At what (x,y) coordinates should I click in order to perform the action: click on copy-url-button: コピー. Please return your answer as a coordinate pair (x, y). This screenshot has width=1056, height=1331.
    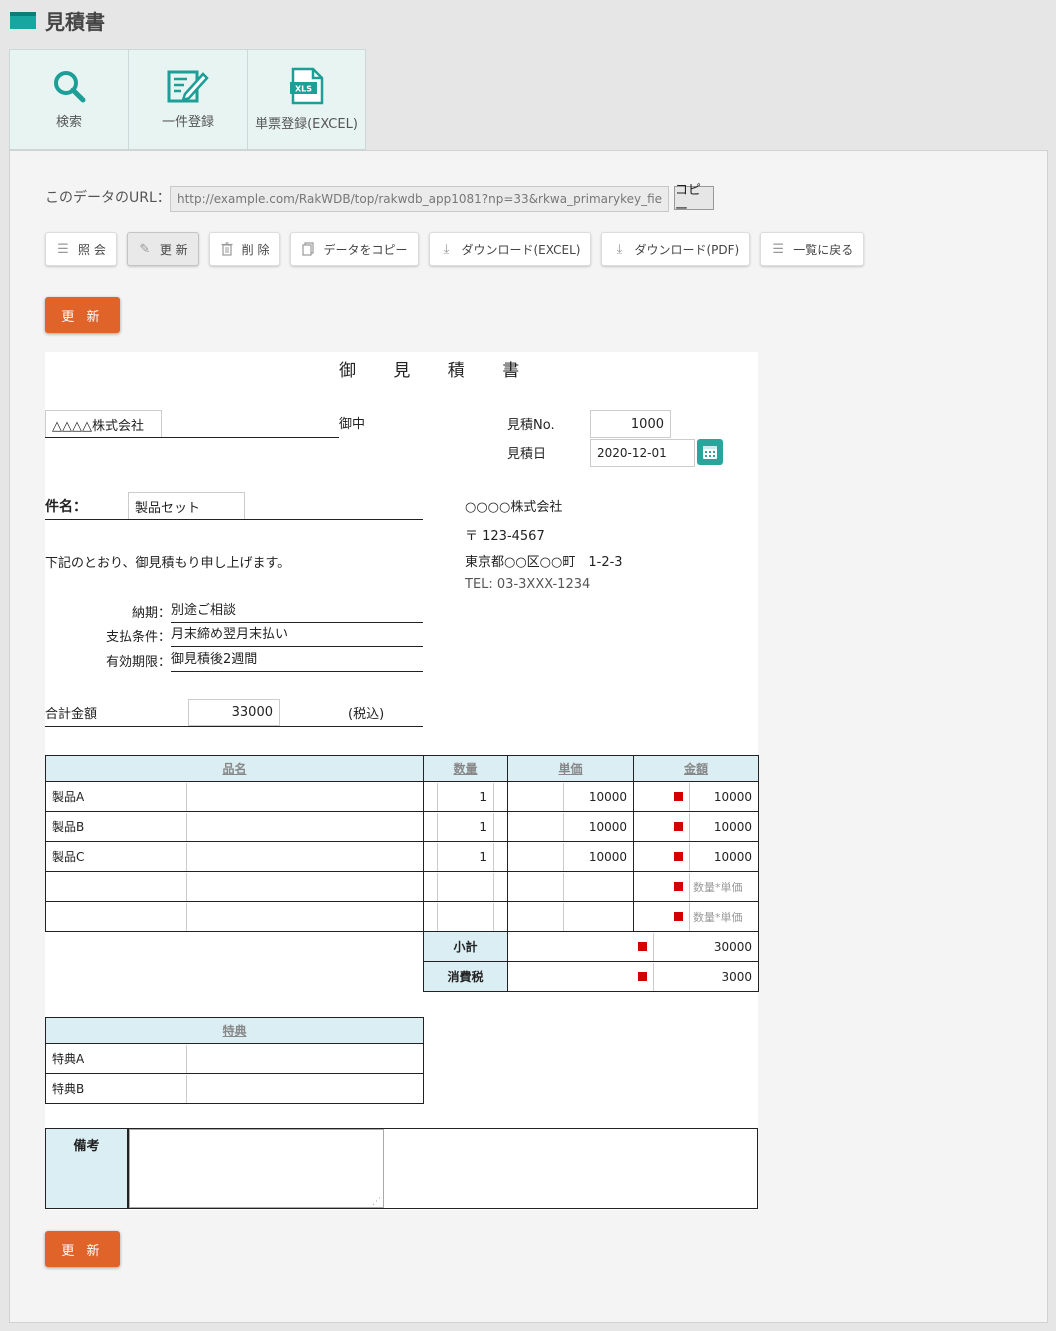
    Looking at the image, I should click on (694, 200).